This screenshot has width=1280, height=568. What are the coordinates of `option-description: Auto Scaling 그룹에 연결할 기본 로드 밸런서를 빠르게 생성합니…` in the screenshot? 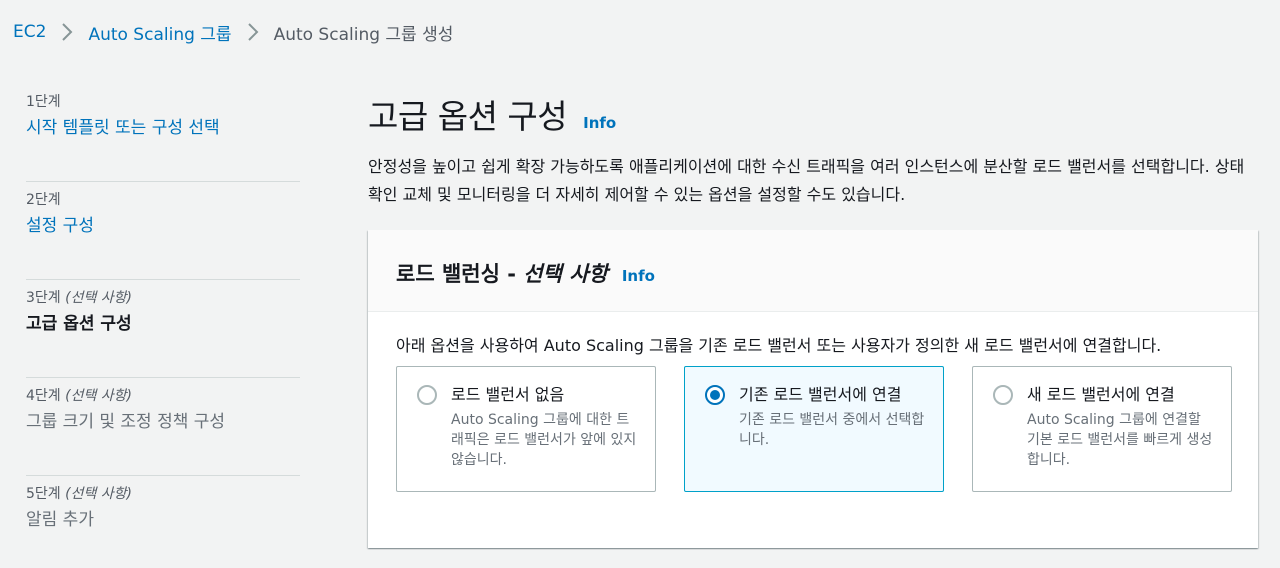 It's located at (1120, 440).